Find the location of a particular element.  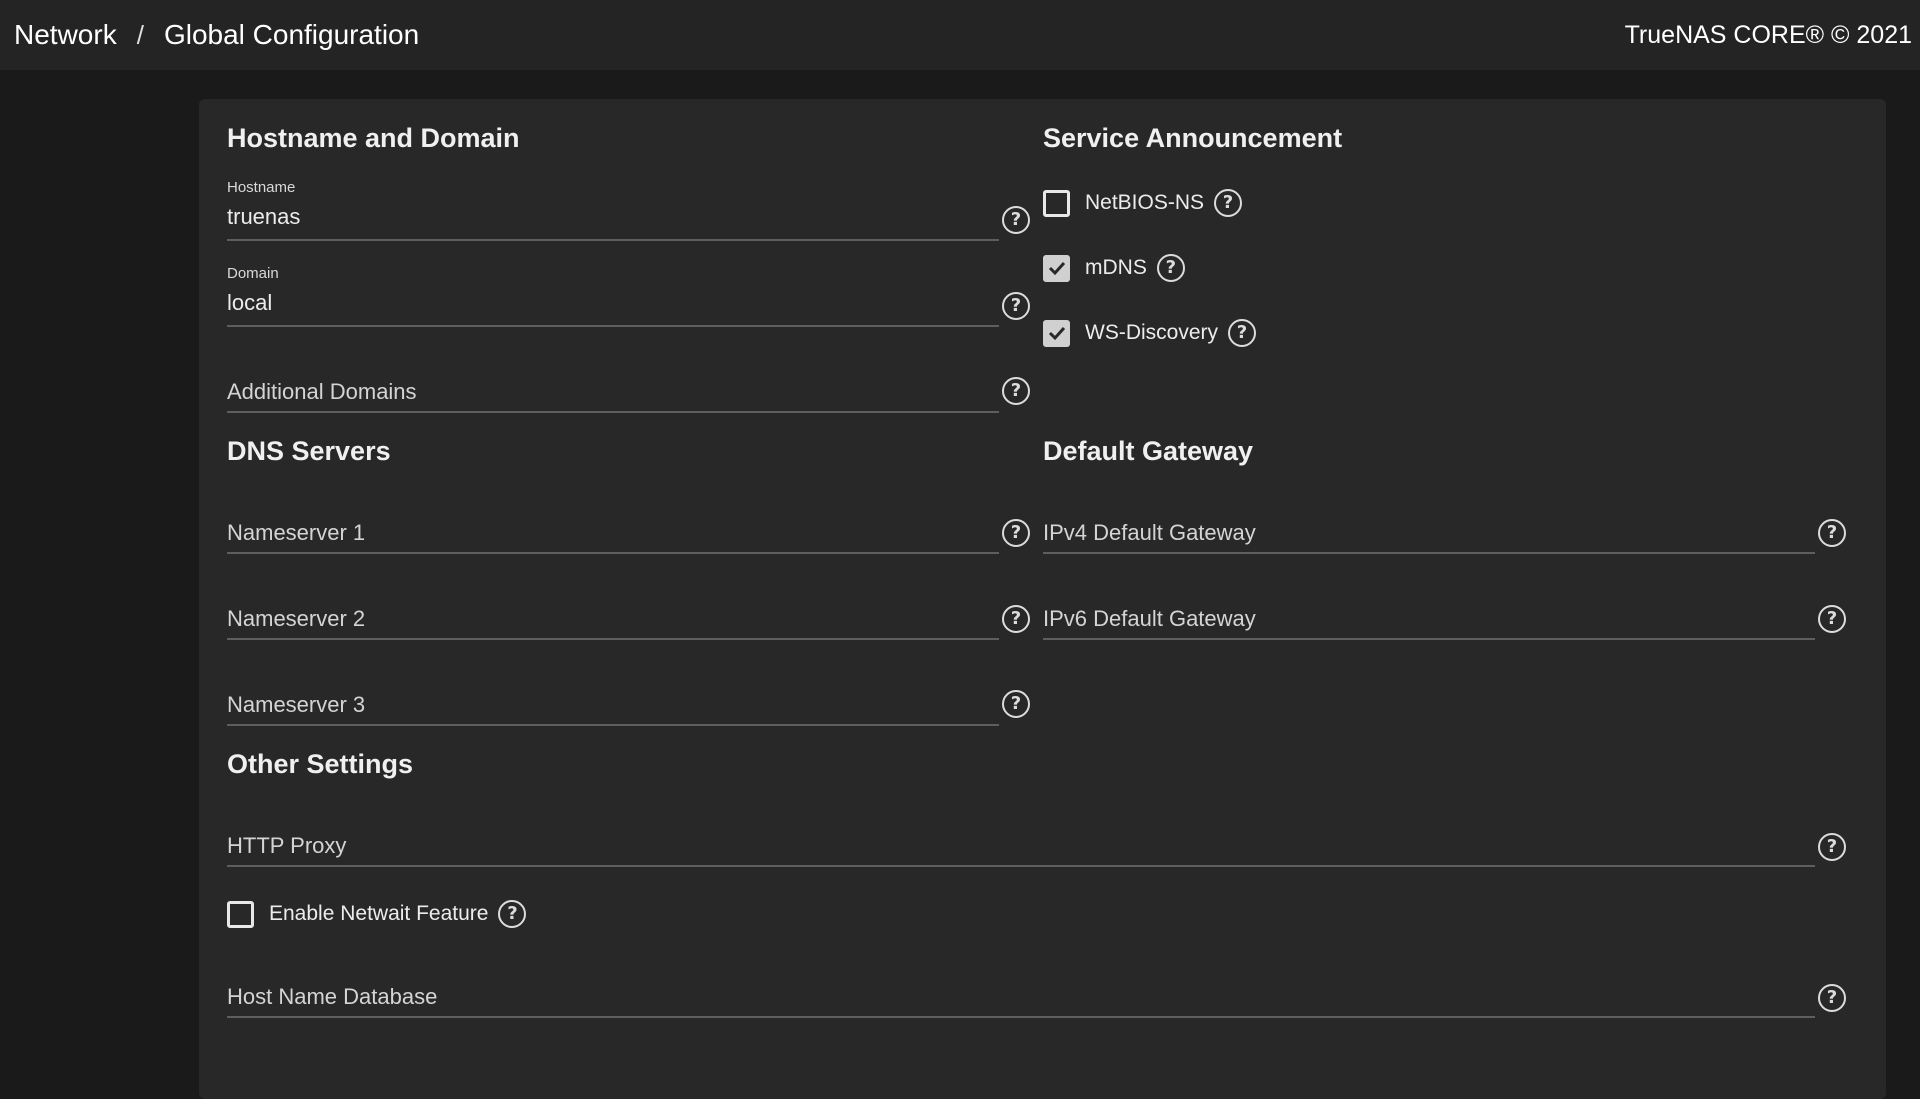

ws-discovery-row: WS-Discovery ? is located at coordinates (1150, 333).